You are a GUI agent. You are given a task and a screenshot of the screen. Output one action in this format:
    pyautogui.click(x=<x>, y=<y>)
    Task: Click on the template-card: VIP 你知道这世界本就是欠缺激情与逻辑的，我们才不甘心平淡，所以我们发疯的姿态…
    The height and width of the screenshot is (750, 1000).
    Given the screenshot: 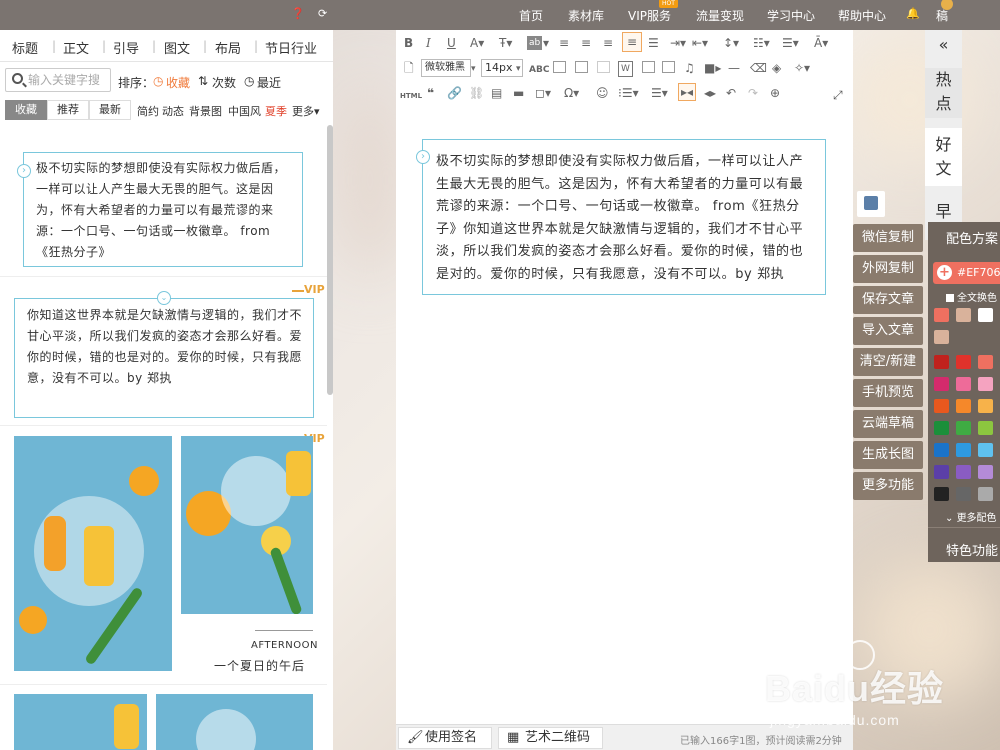 What is the action you would take?
    pyautogui.click(x=163, y=352)
    